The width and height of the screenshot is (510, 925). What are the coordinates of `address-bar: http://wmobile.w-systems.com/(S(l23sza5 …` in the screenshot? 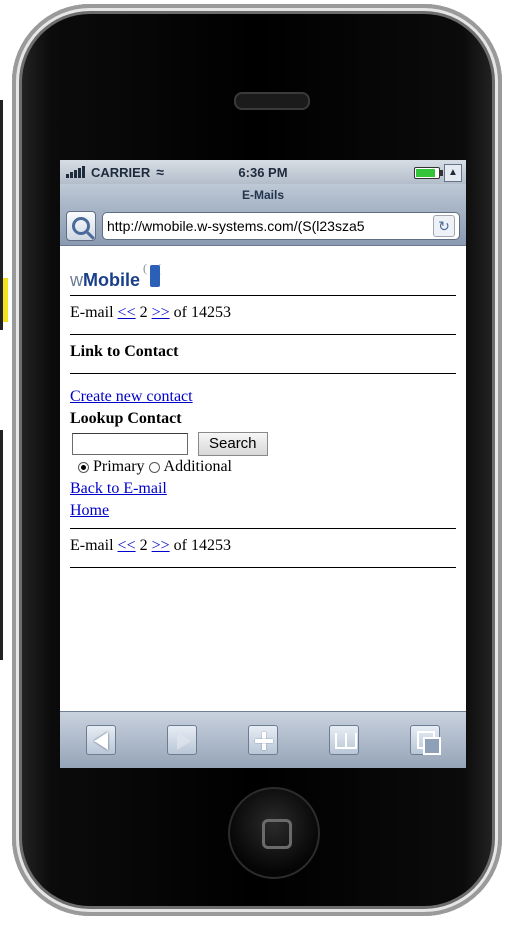 It's located at (263, 226).